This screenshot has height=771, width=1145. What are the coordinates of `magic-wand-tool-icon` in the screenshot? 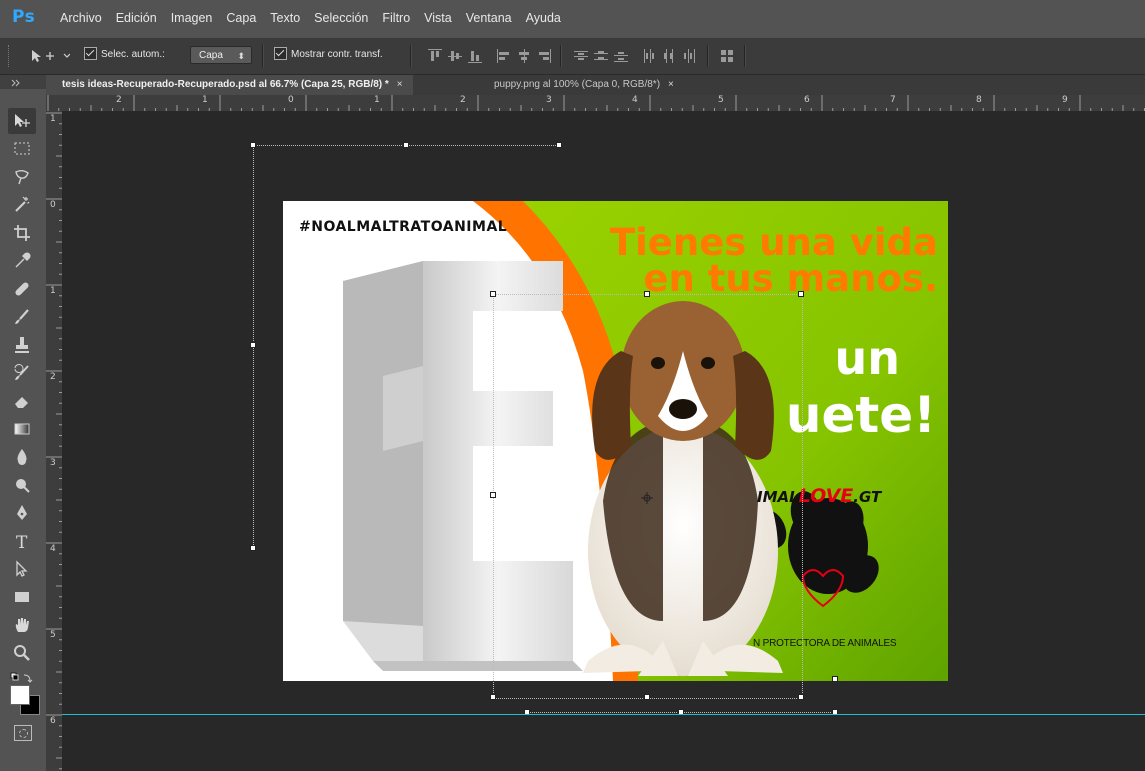 It's located at (22, 205).